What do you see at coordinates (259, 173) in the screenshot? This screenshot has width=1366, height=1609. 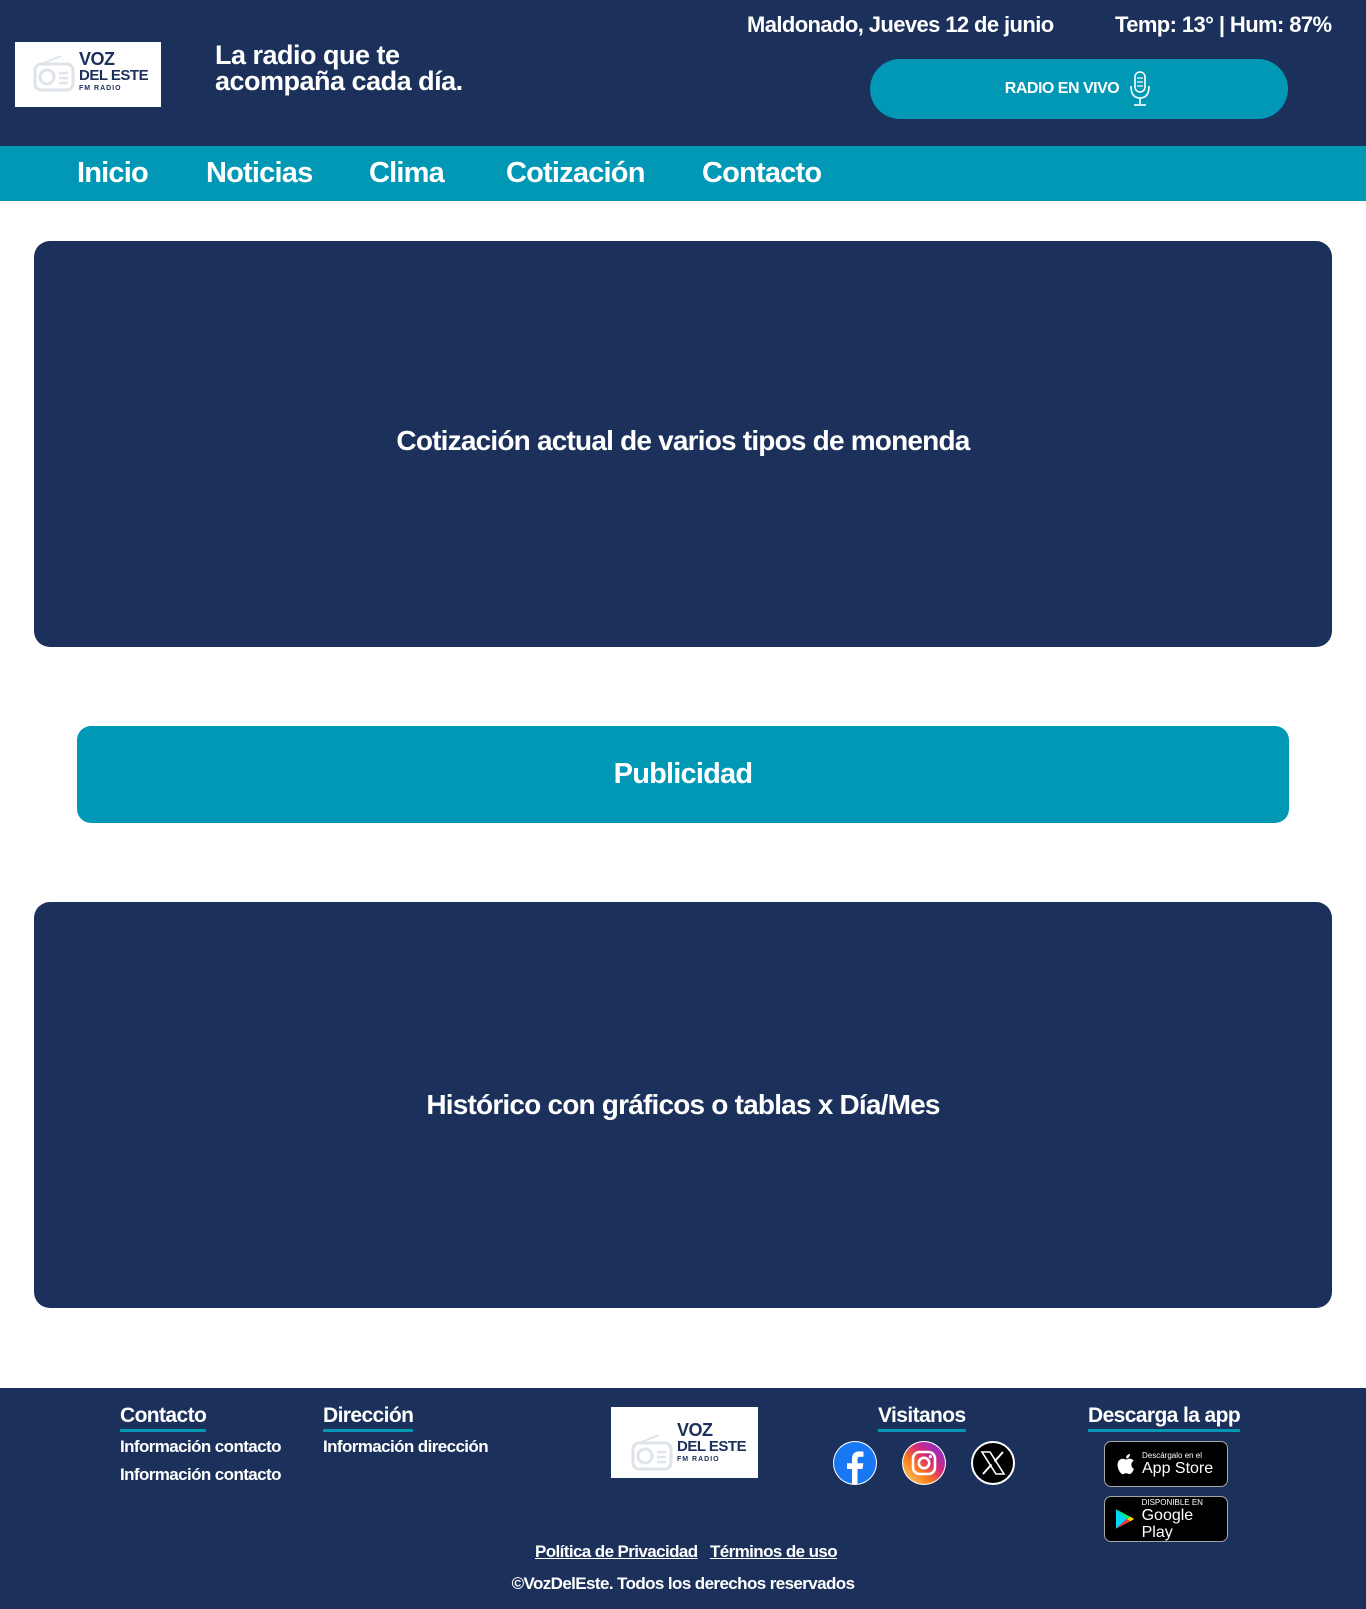 I see `nav-item-noticias: Noticias` at bounding box center [259, 173].